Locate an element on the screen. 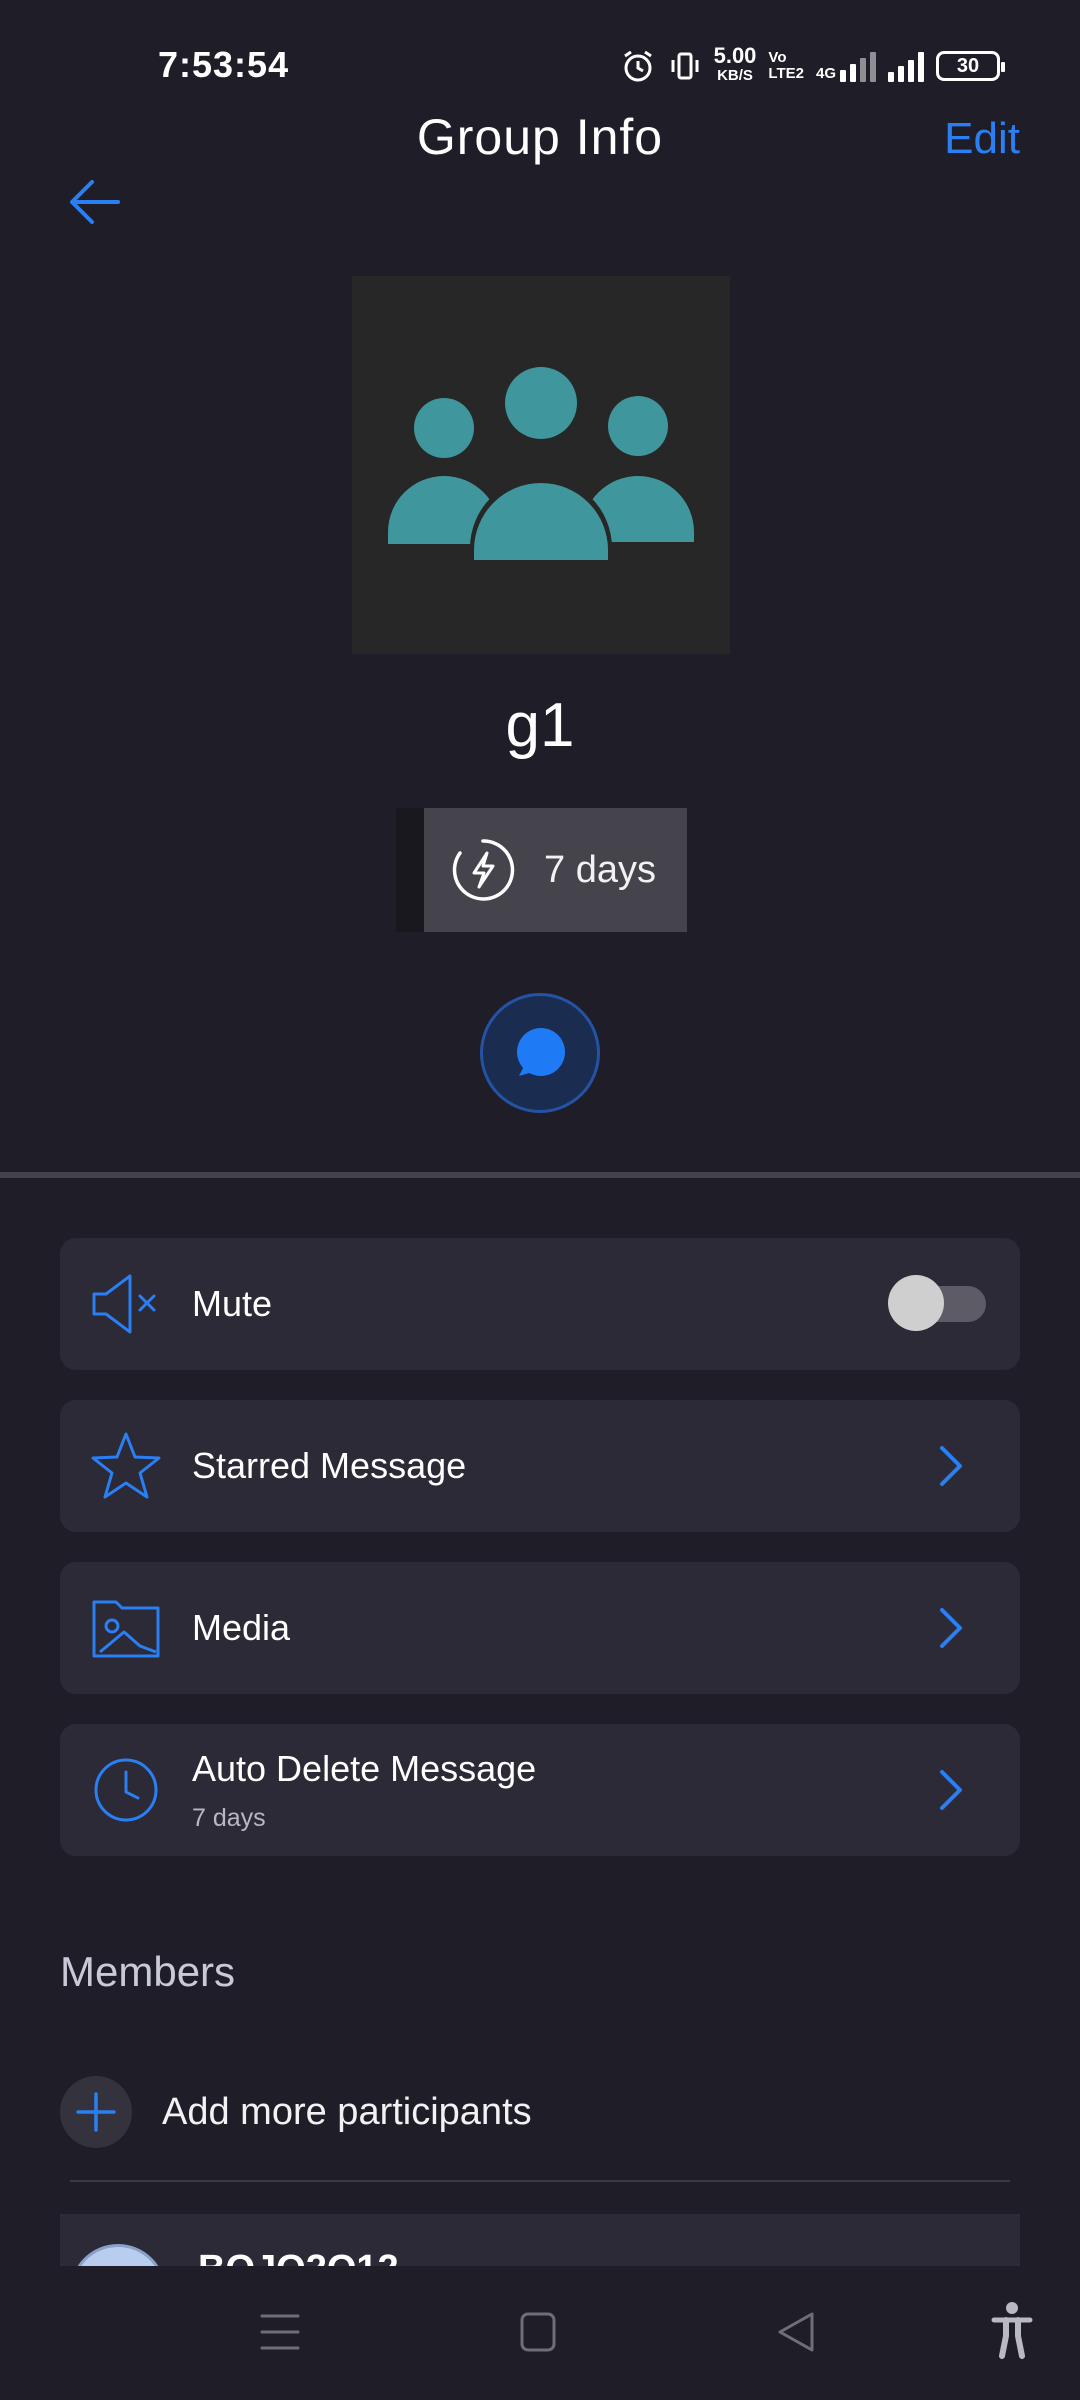 Image resolution: width=1080 pixels, height=2400 pixels. folder-image-icon is located at coordinates (126, 1629).